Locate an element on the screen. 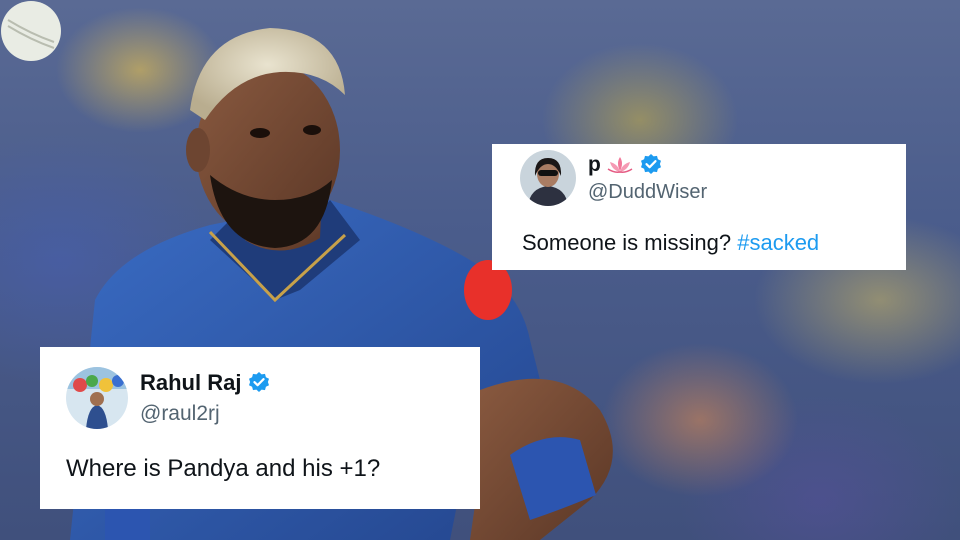  display-name: p is located at coordinates (594, 165).